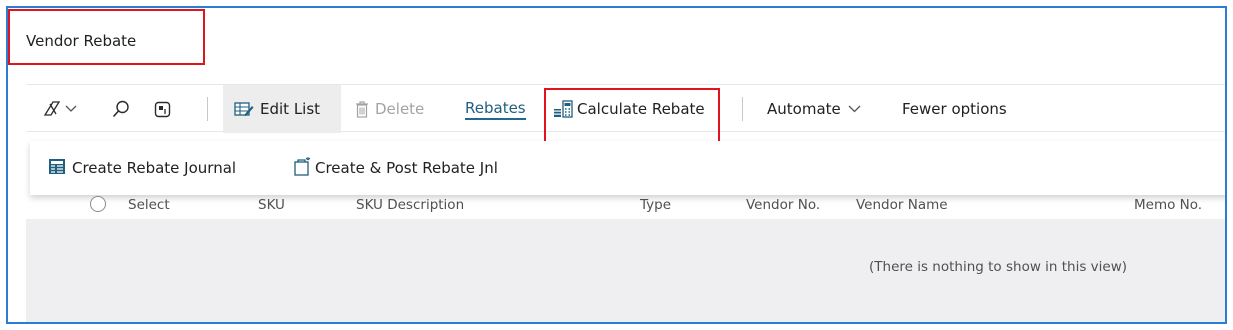 This screenshot has width=1233, height=330. I want to click on rebates-label: Rebates, so click(495, 109).